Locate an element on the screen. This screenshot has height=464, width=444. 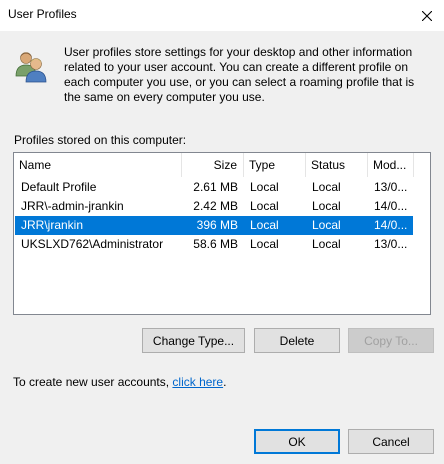
column-header-name: Name is located at coordinates (98, 165).